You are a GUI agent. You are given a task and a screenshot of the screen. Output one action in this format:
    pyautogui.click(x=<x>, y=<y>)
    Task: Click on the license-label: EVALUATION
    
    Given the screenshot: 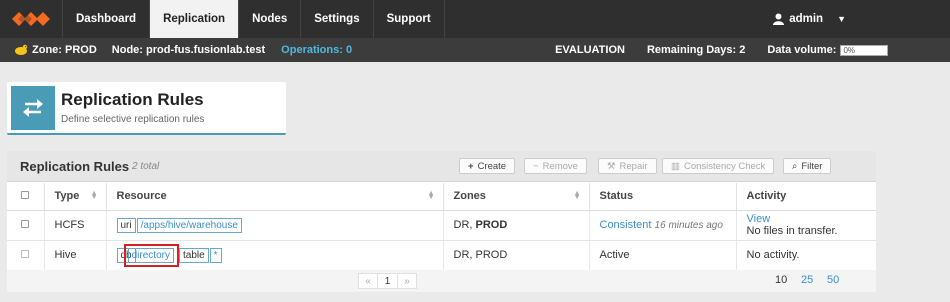 What is the action you would take?
    pyautogui.click(x=590, y=50)
    